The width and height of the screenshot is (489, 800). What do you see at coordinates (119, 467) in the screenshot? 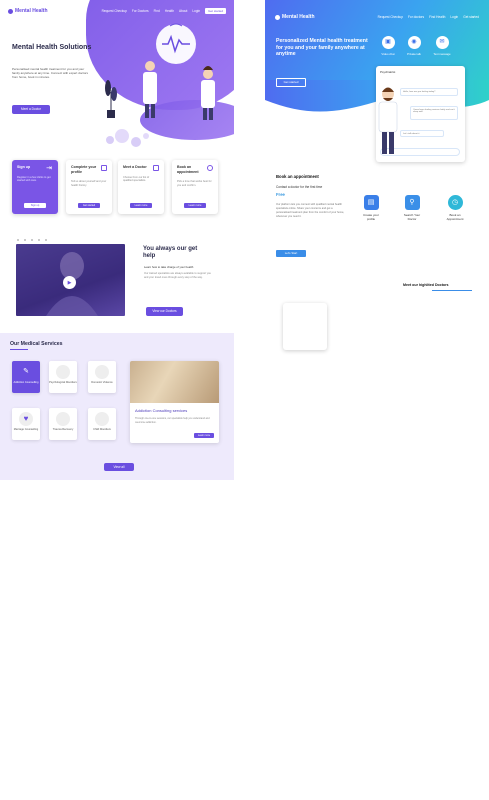
I see `view-all-button: View all` at bounding box center [119, 467].